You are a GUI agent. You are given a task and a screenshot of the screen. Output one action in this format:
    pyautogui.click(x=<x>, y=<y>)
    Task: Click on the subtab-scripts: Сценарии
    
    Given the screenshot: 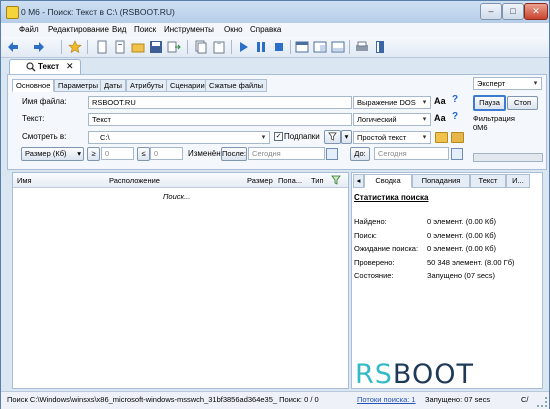 What is the action you would take?
    pyautogui.click(x=187, y=85)
    